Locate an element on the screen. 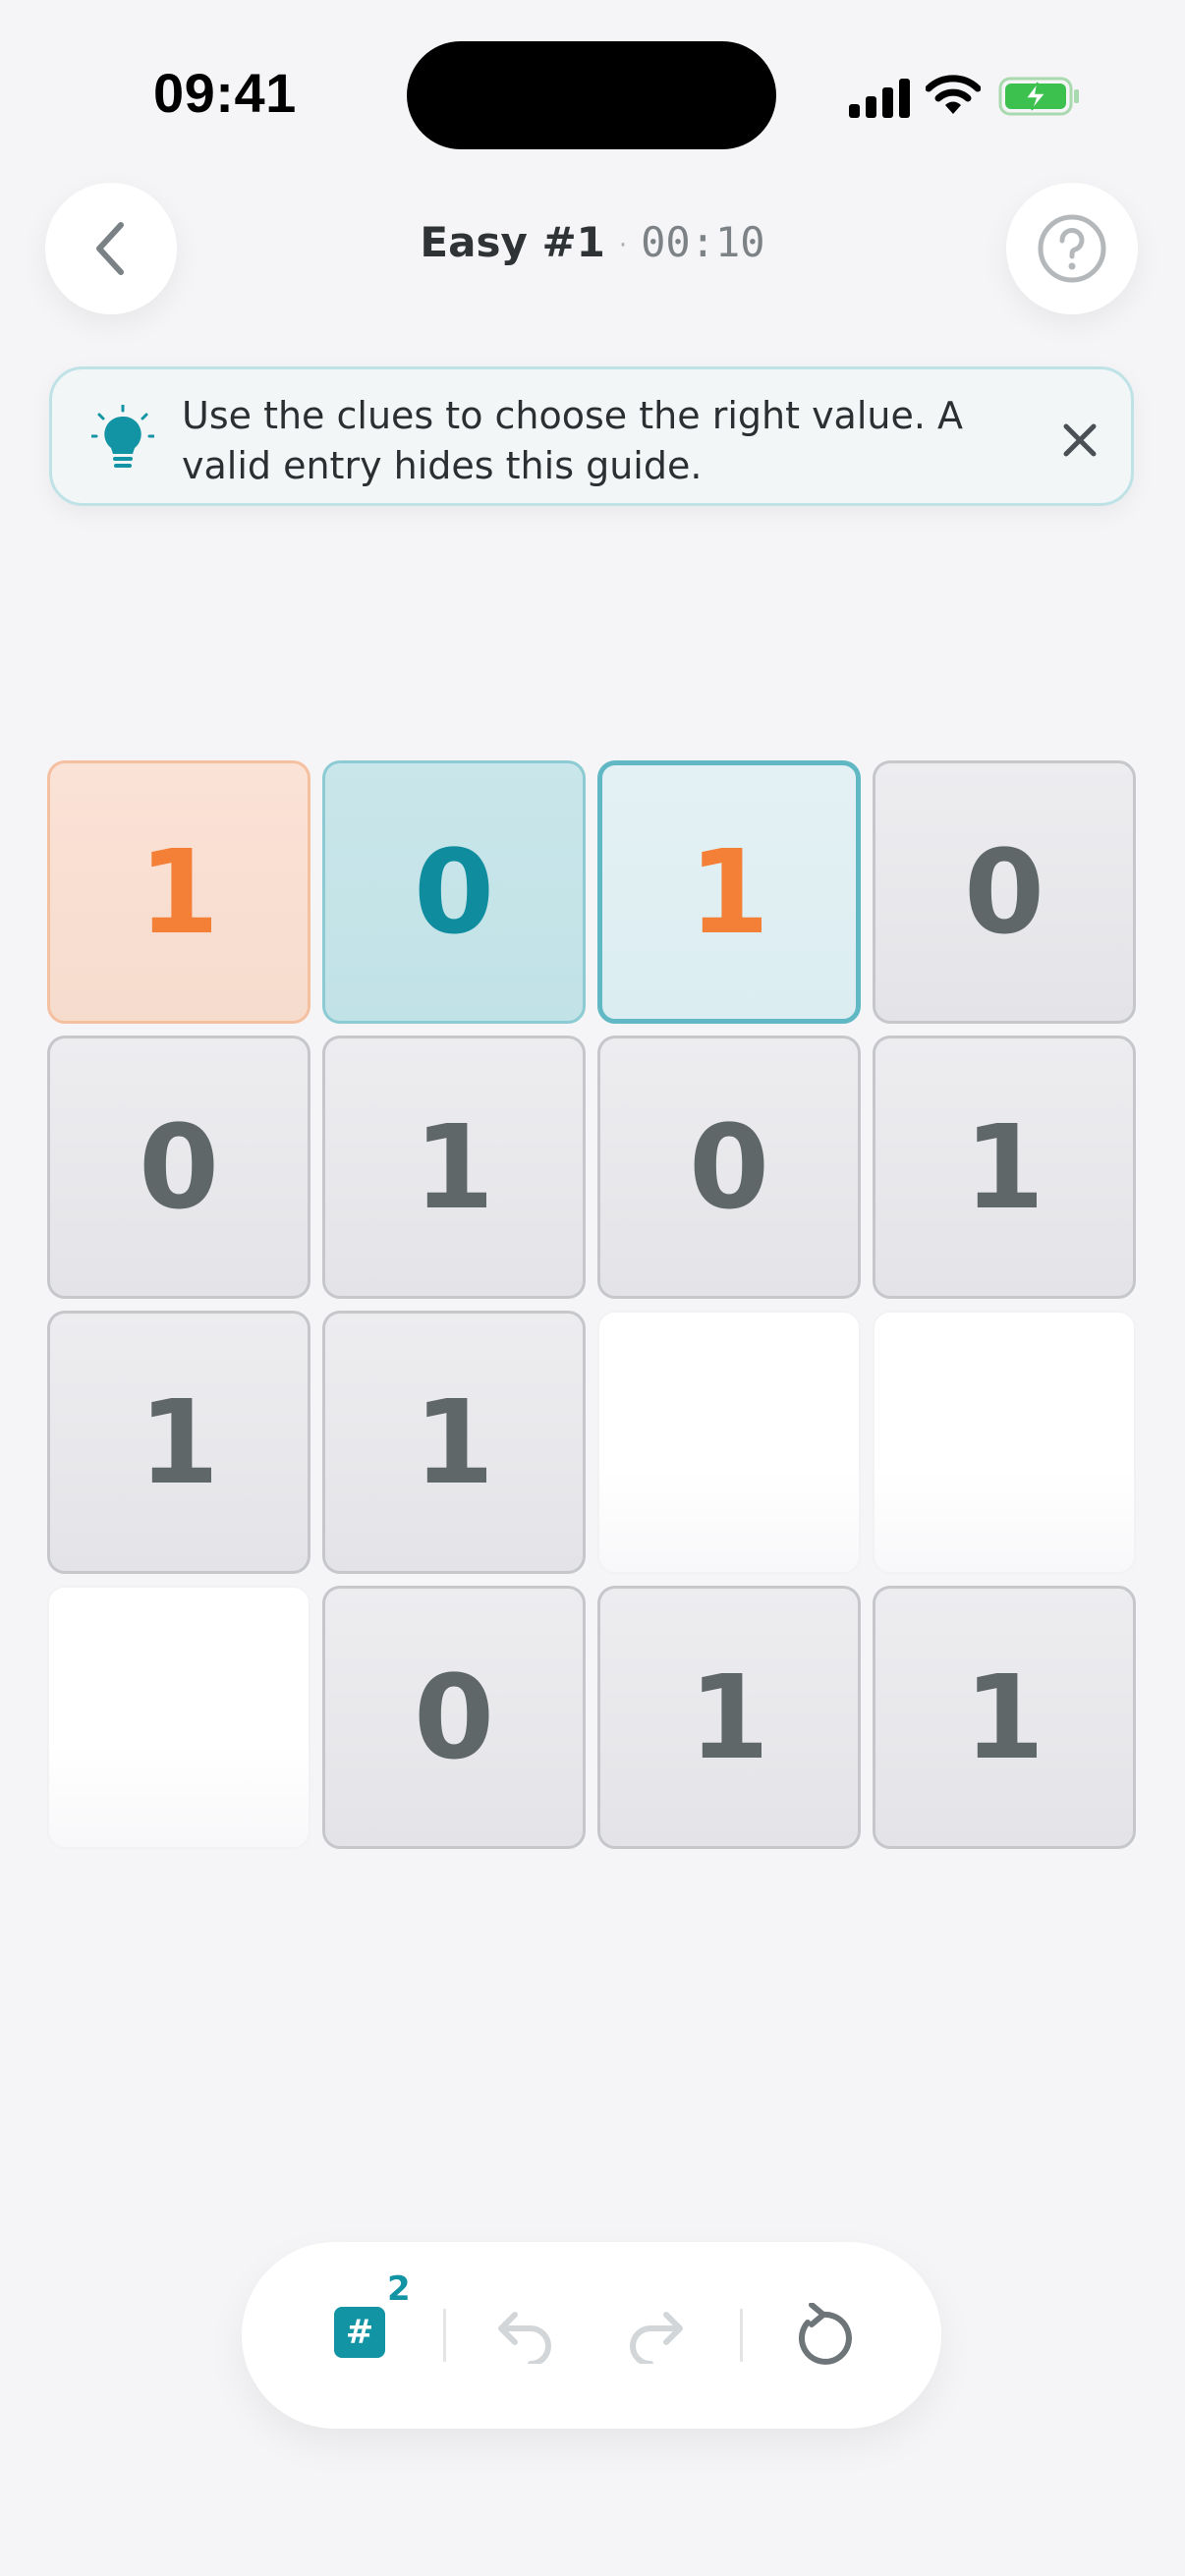 The width and height of the screenshot is (1185, 2576). lightbulb-icon is located at coordinates (123, 436).